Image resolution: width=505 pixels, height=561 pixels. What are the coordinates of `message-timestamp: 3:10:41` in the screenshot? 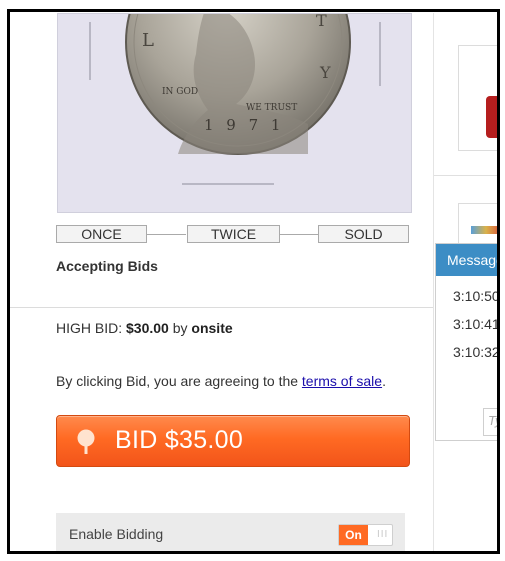 It's located at (476, 324).